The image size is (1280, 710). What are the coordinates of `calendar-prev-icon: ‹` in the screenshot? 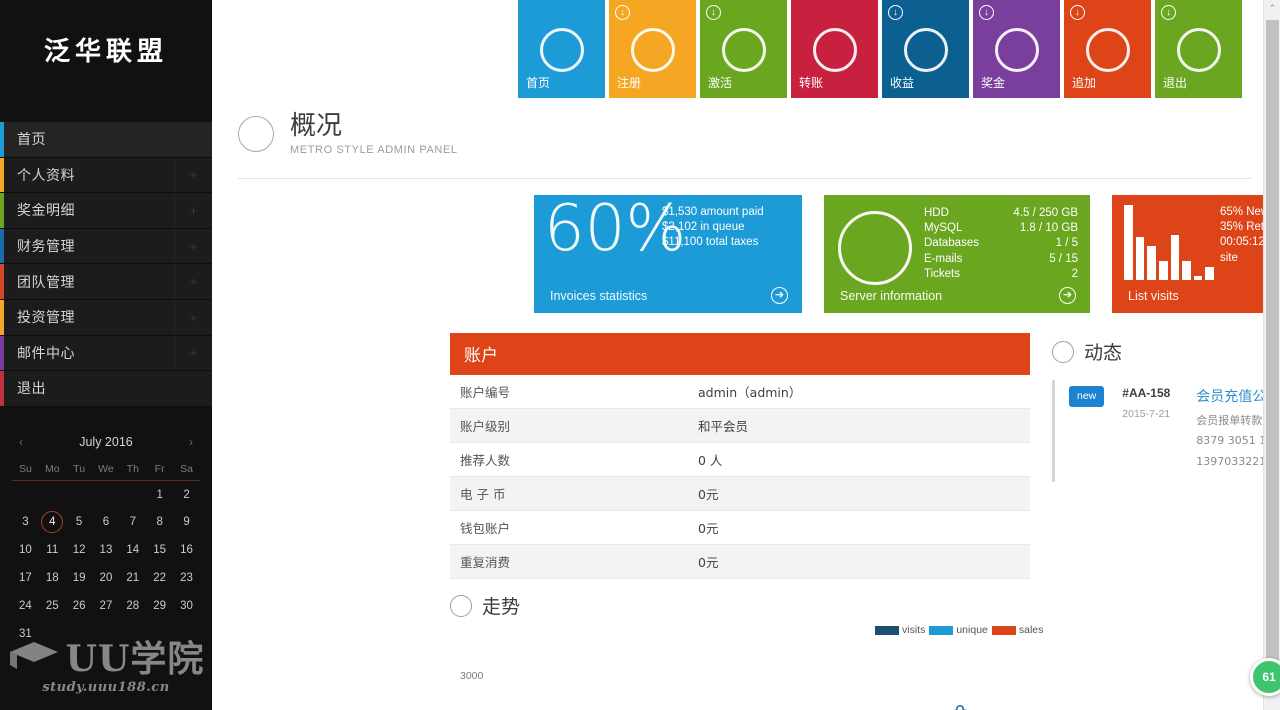 It's located at (21, 442).